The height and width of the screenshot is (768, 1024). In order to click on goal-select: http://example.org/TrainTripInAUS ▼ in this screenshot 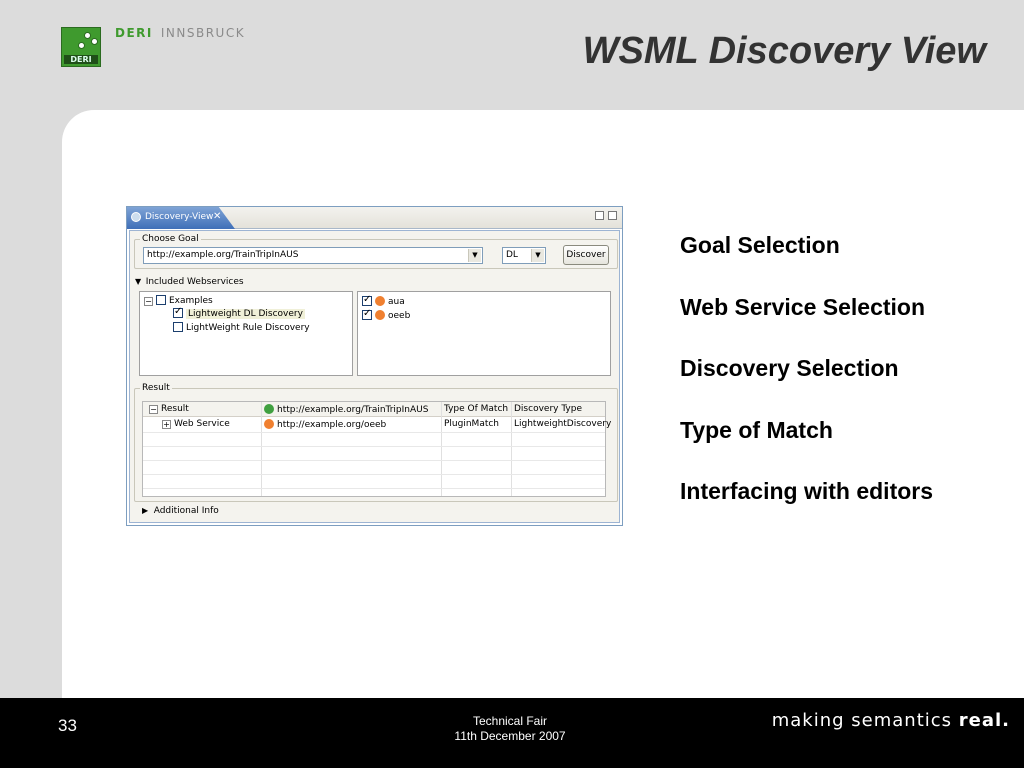, I will do `click(313, 255)`.